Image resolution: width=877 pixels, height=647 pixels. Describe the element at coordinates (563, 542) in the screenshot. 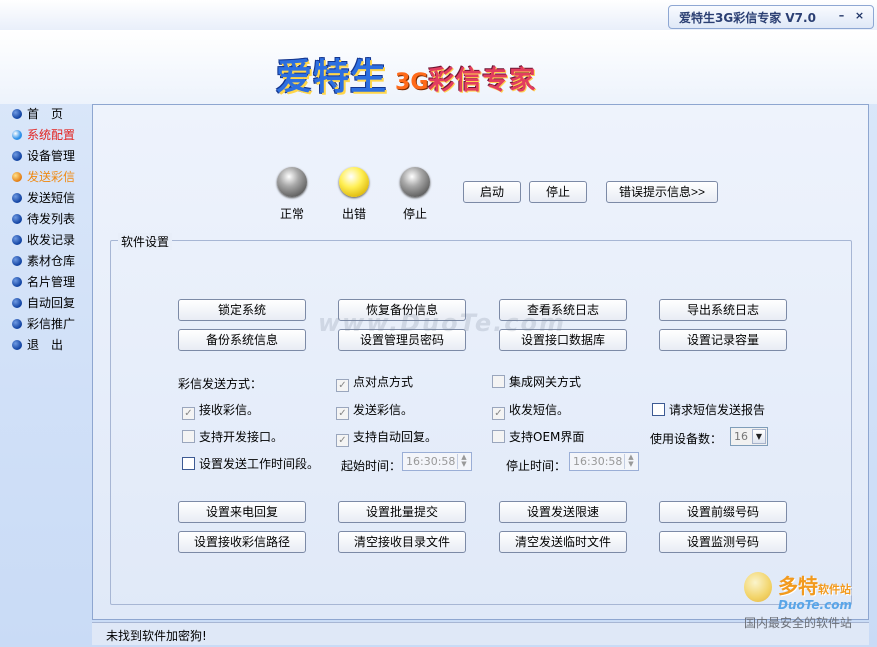

I see `clear-send-temp-button: 清空发送临时文件` at that location.